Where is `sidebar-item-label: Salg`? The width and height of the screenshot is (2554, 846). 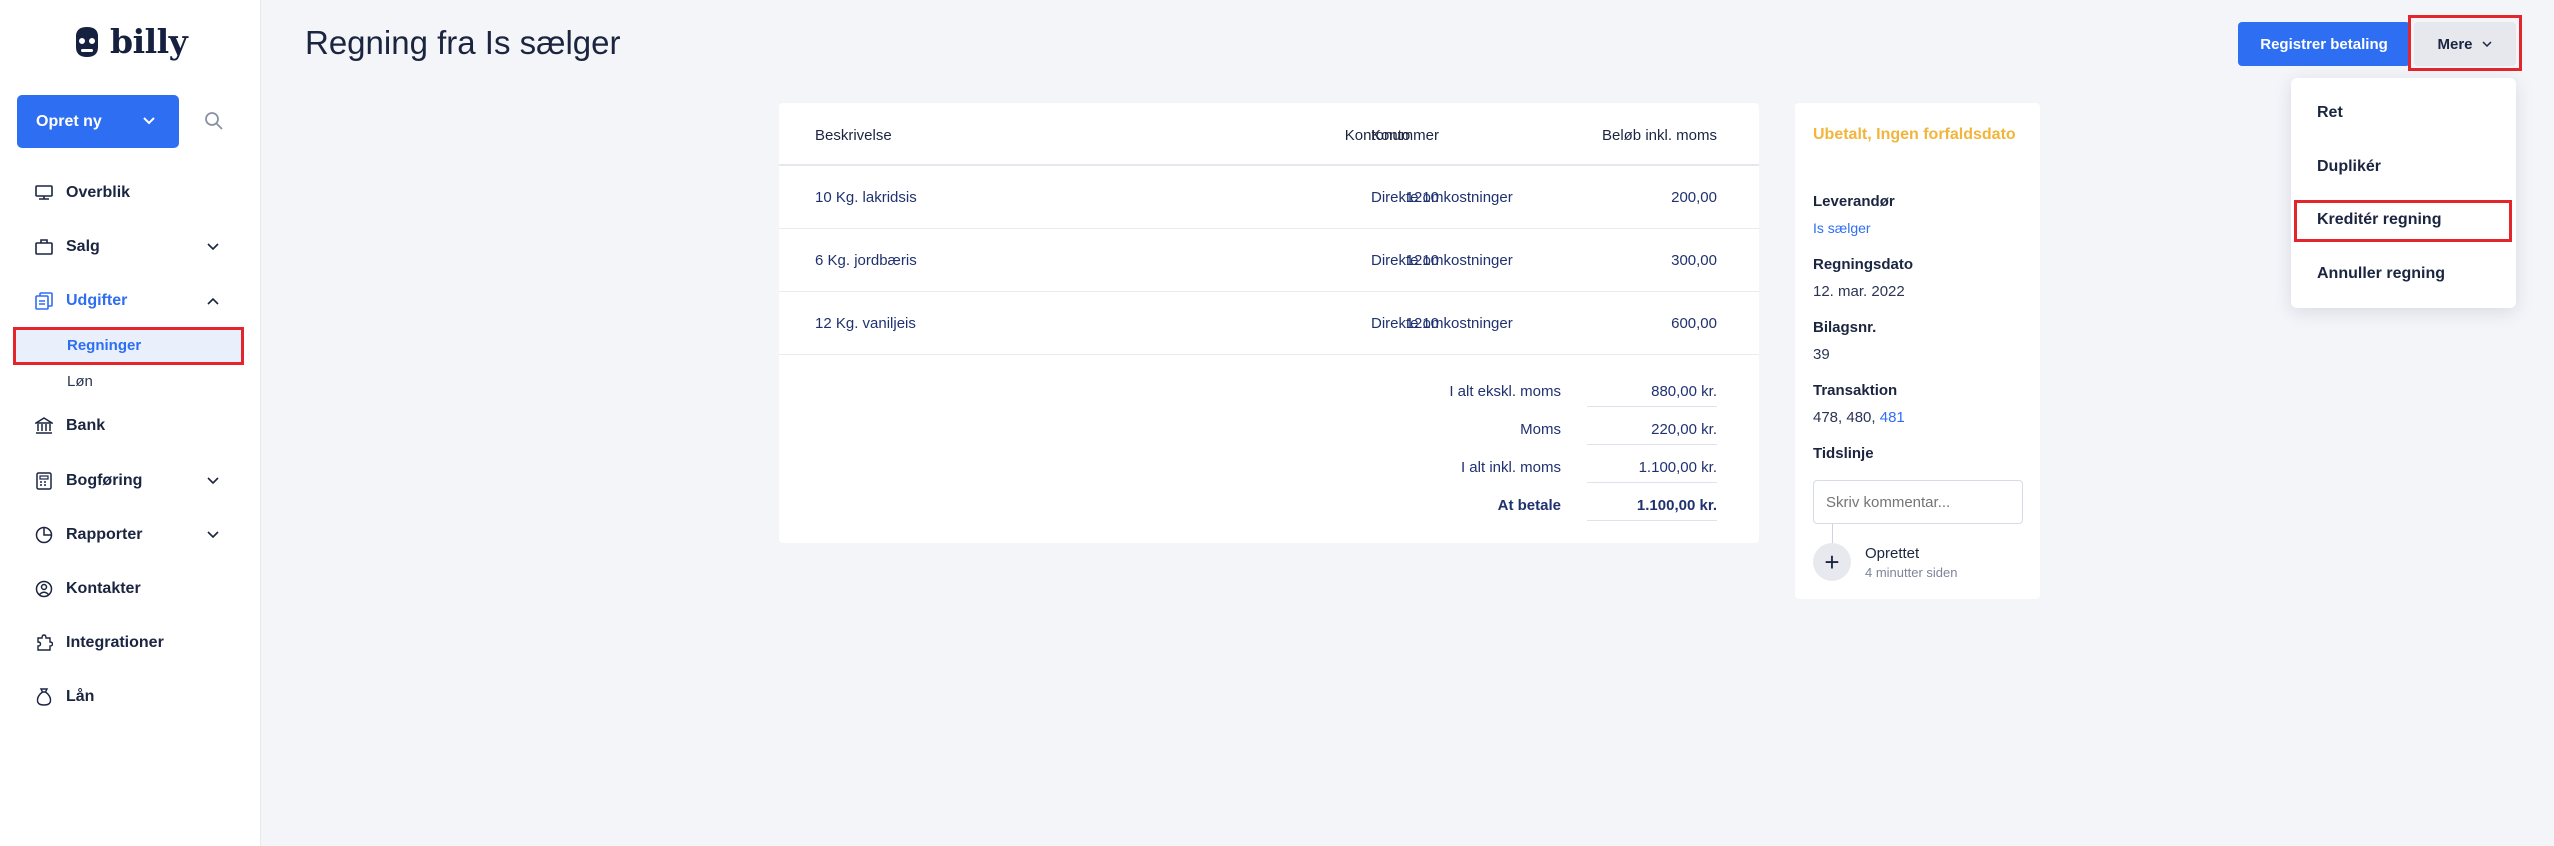 sidebar-item-label: Salg is located at coordinates (83, 246).